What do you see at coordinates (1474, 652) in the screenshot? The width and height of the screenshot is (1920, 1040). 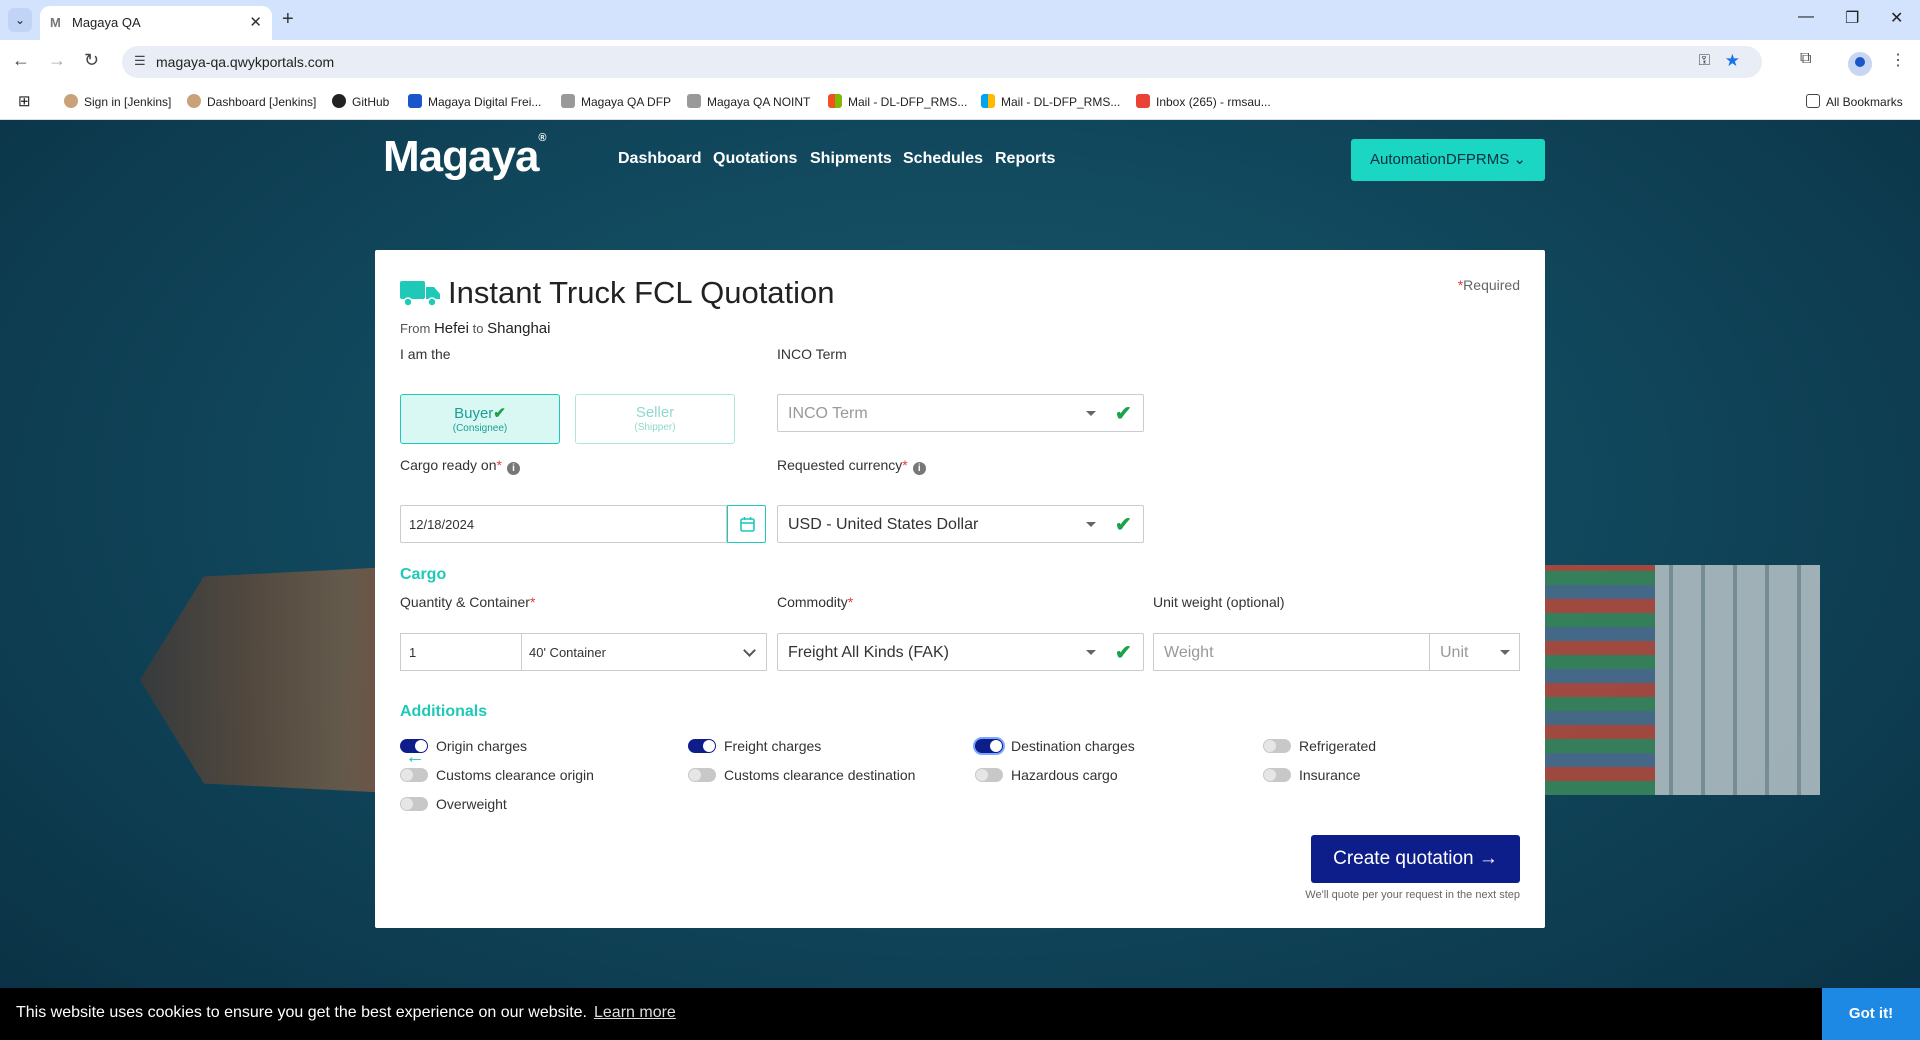 I see `unit-select: Unit` at bounding box center [1474, 652].